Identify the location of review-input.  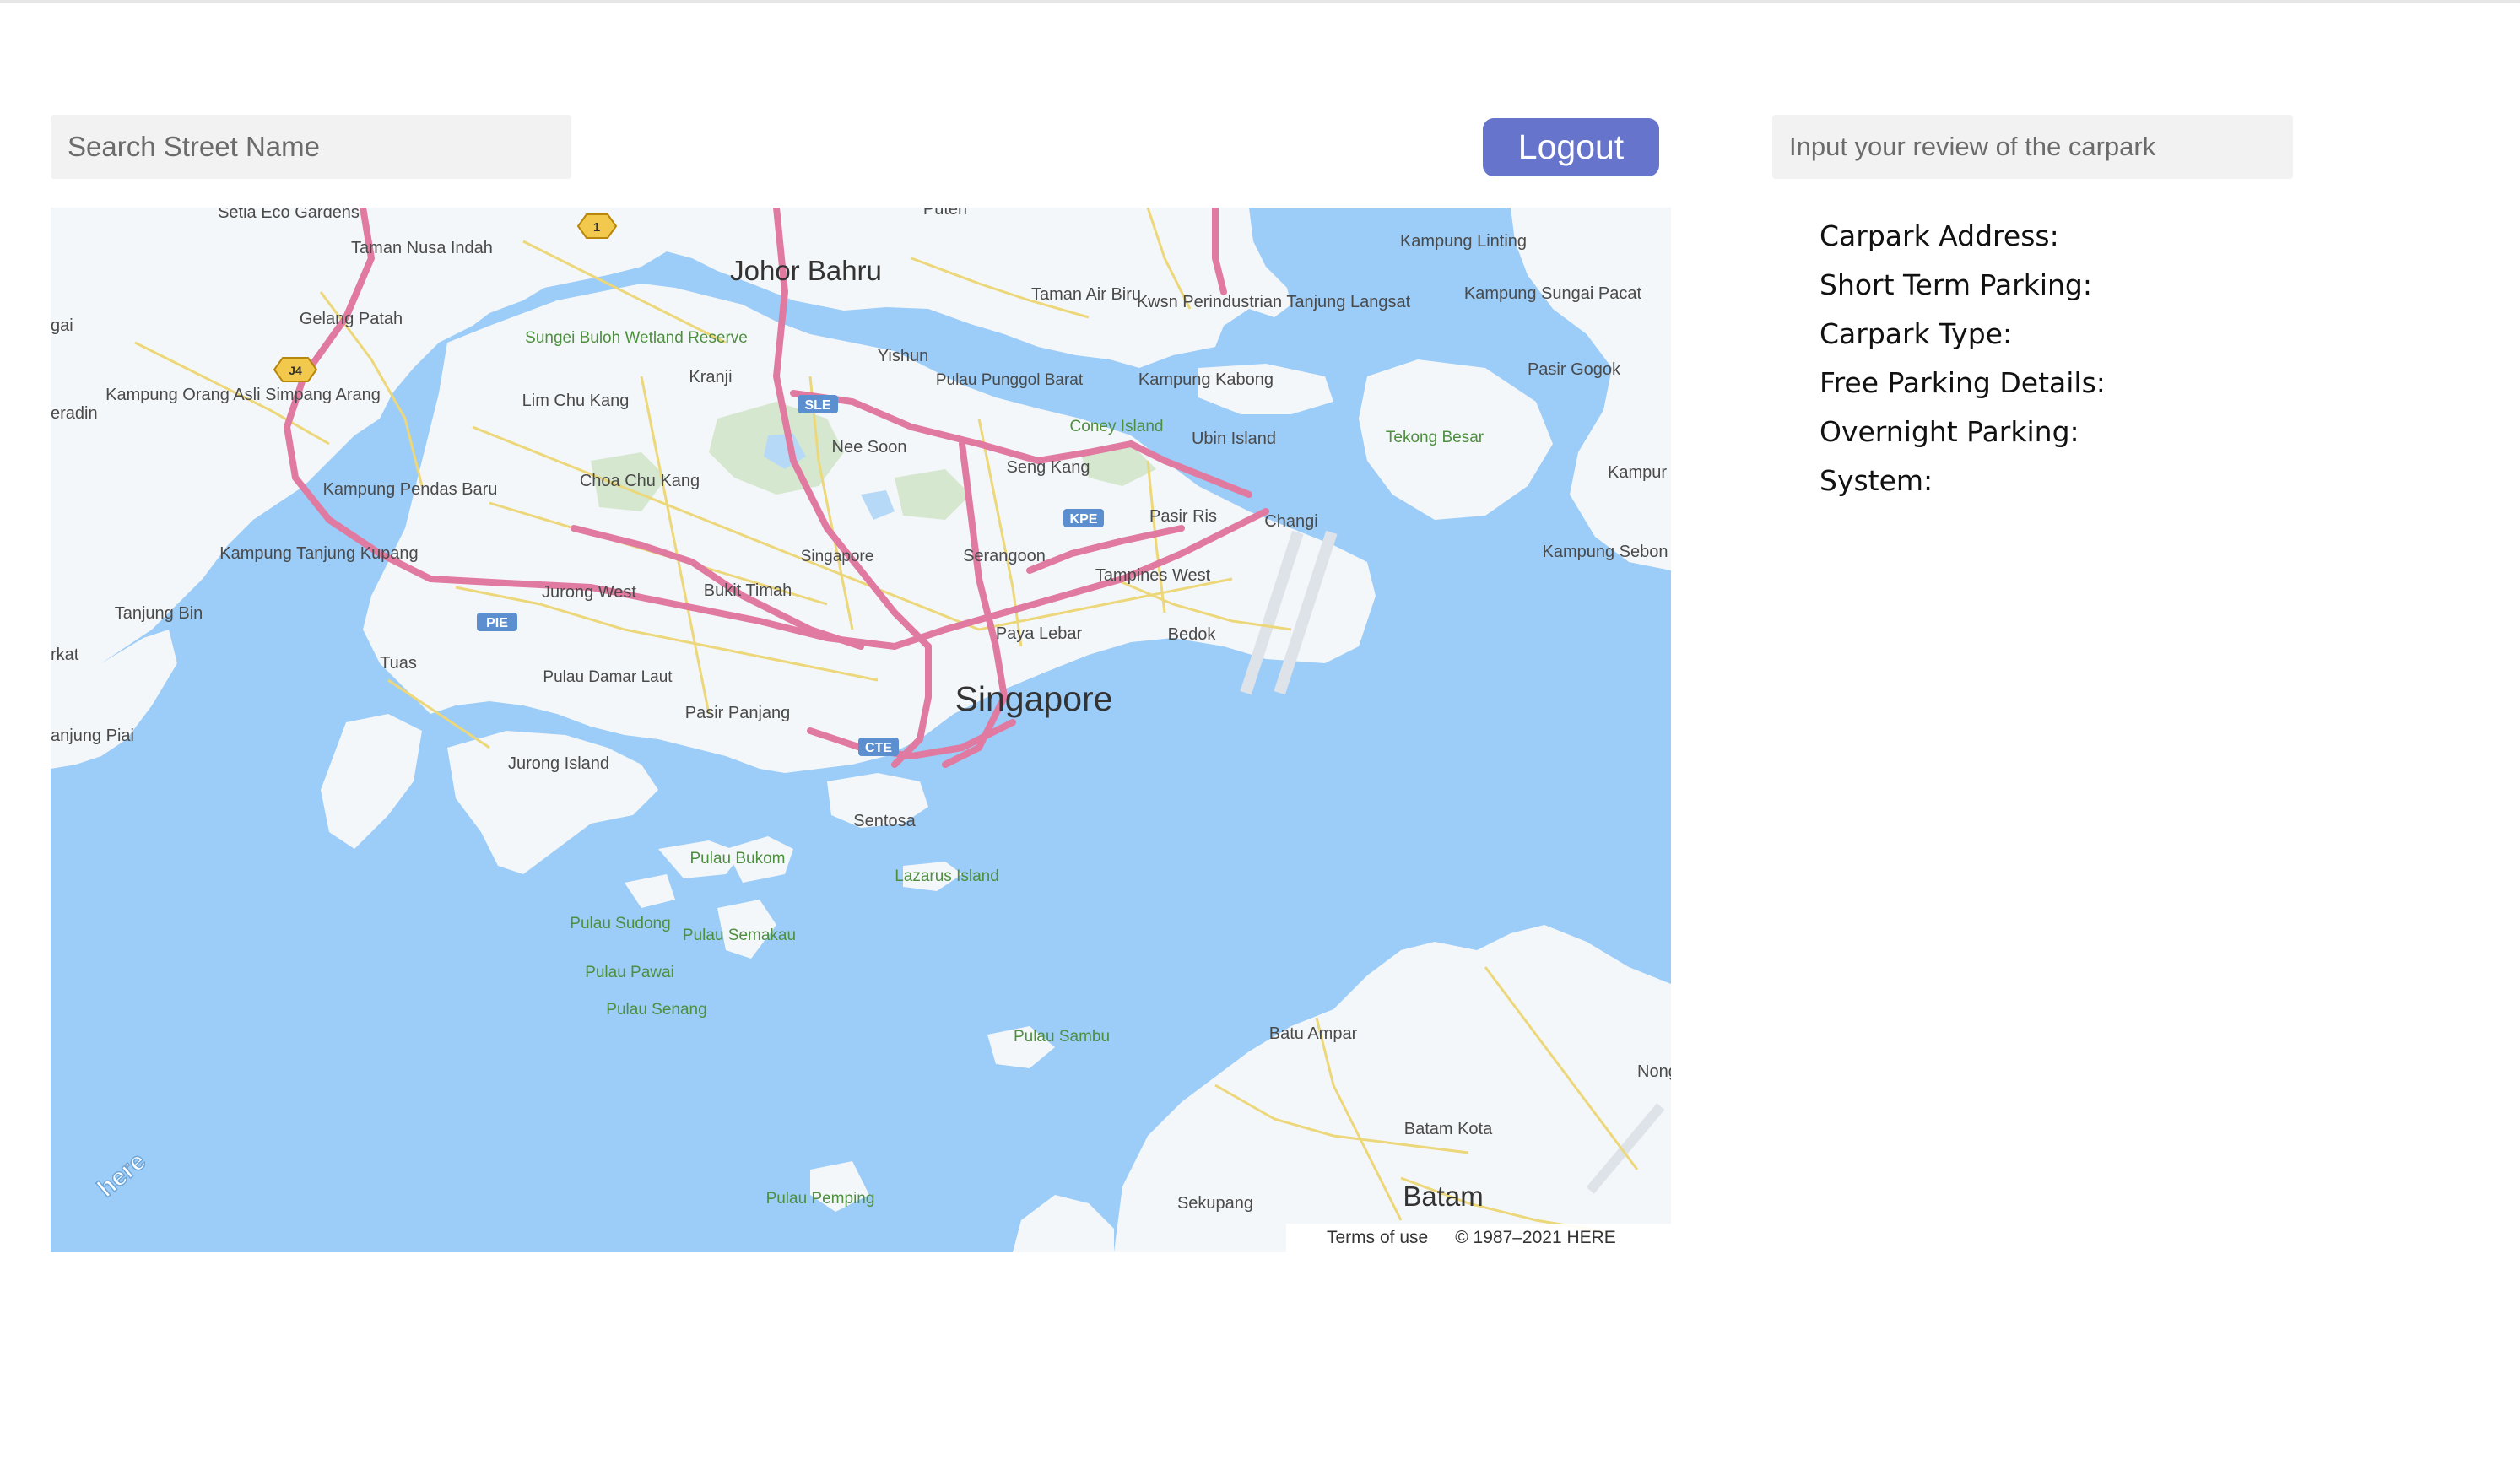
(2032, 147).